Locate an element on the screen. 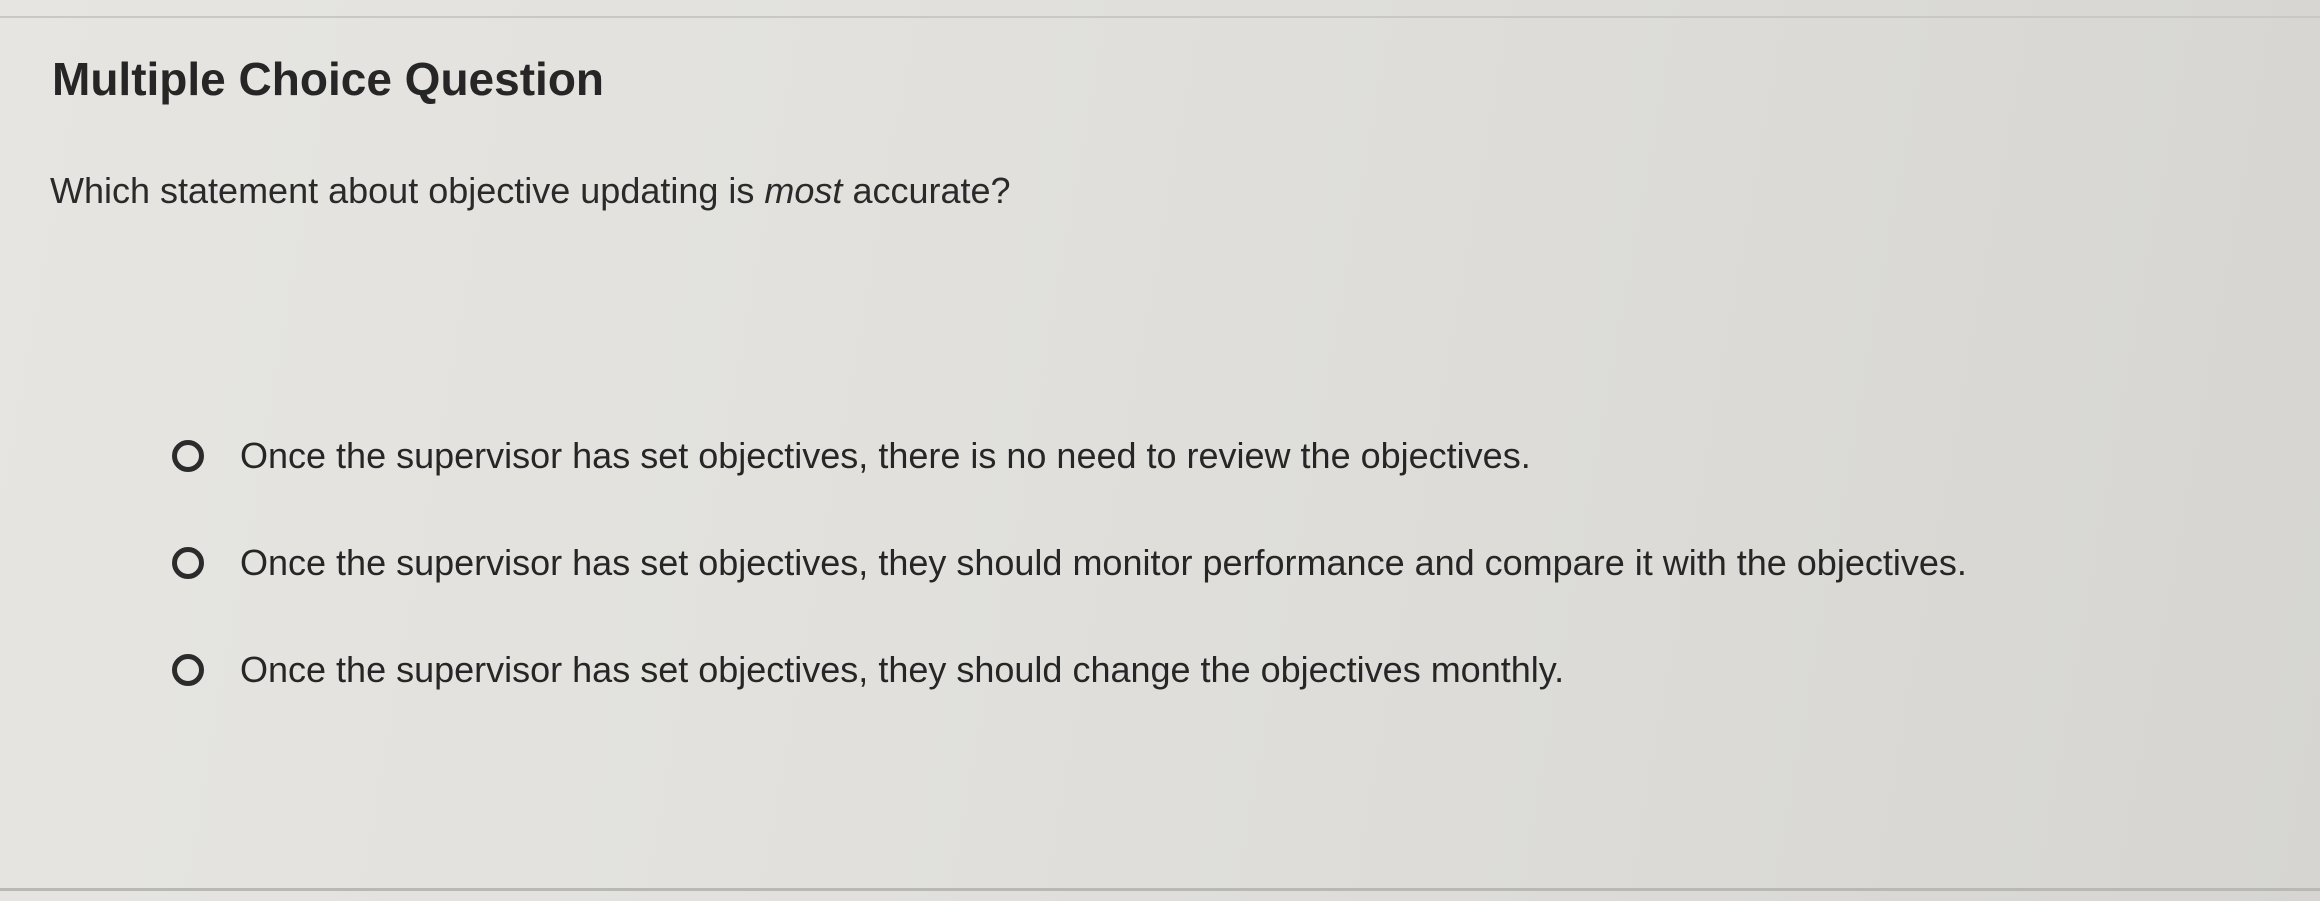 This screenshot has height=901, width=2320. page-title: Multiple Choice Question is located at coordinates (328, 79).